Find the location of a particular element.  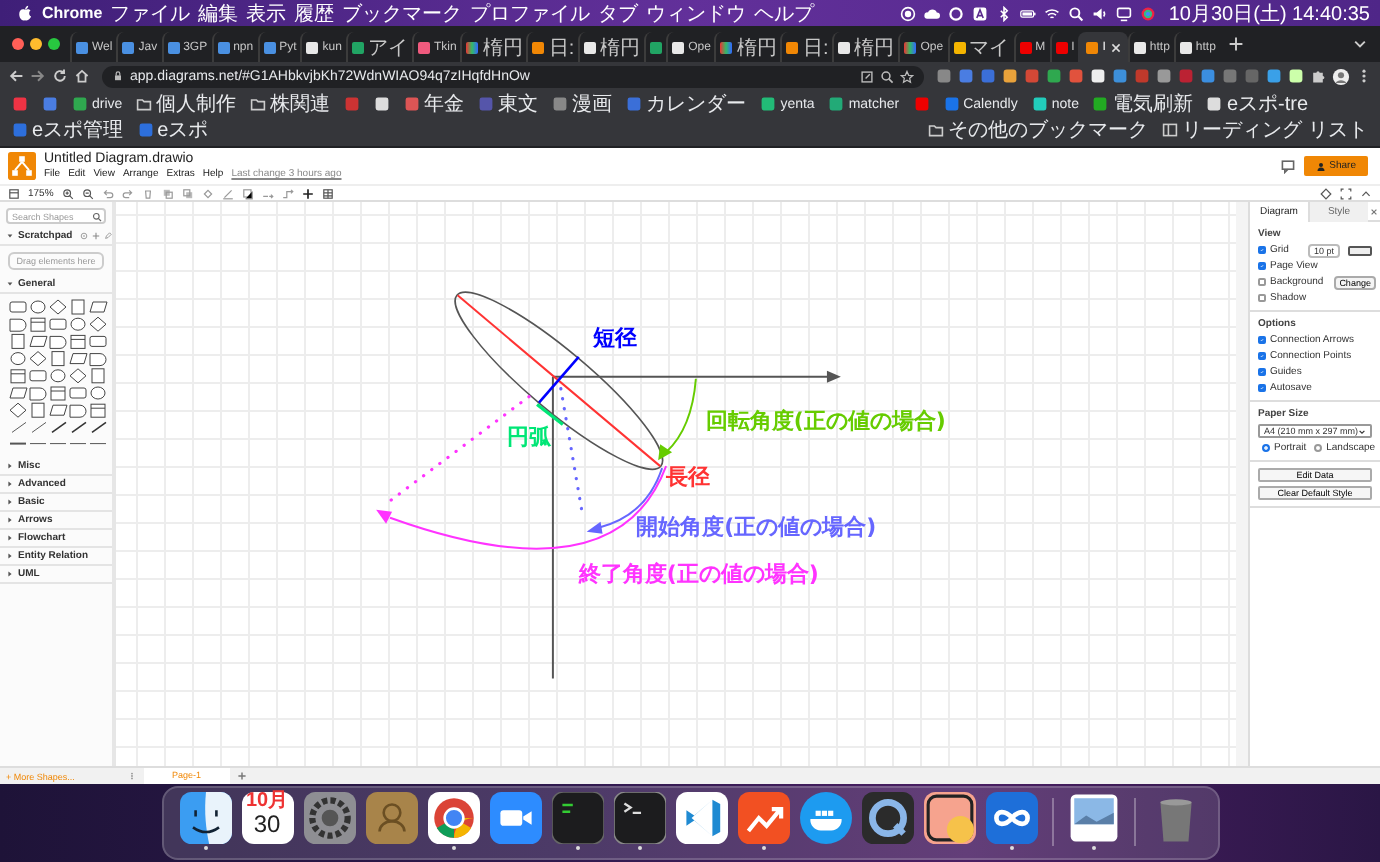

diagram-label: 開始角度(正の値の場合) is located at coordinates (756, 526).